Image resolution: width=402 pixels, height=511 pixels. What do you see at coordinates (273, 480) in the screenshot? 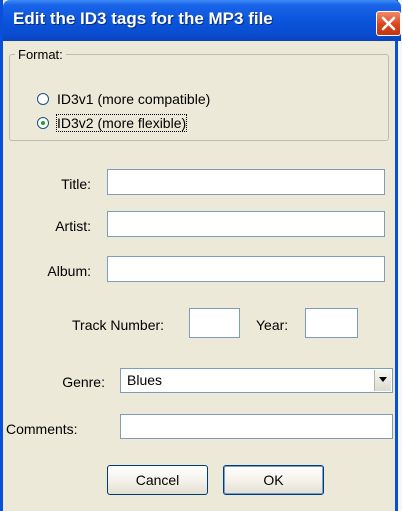
I see `ok-button: OK` at bounding box center [273, 480].